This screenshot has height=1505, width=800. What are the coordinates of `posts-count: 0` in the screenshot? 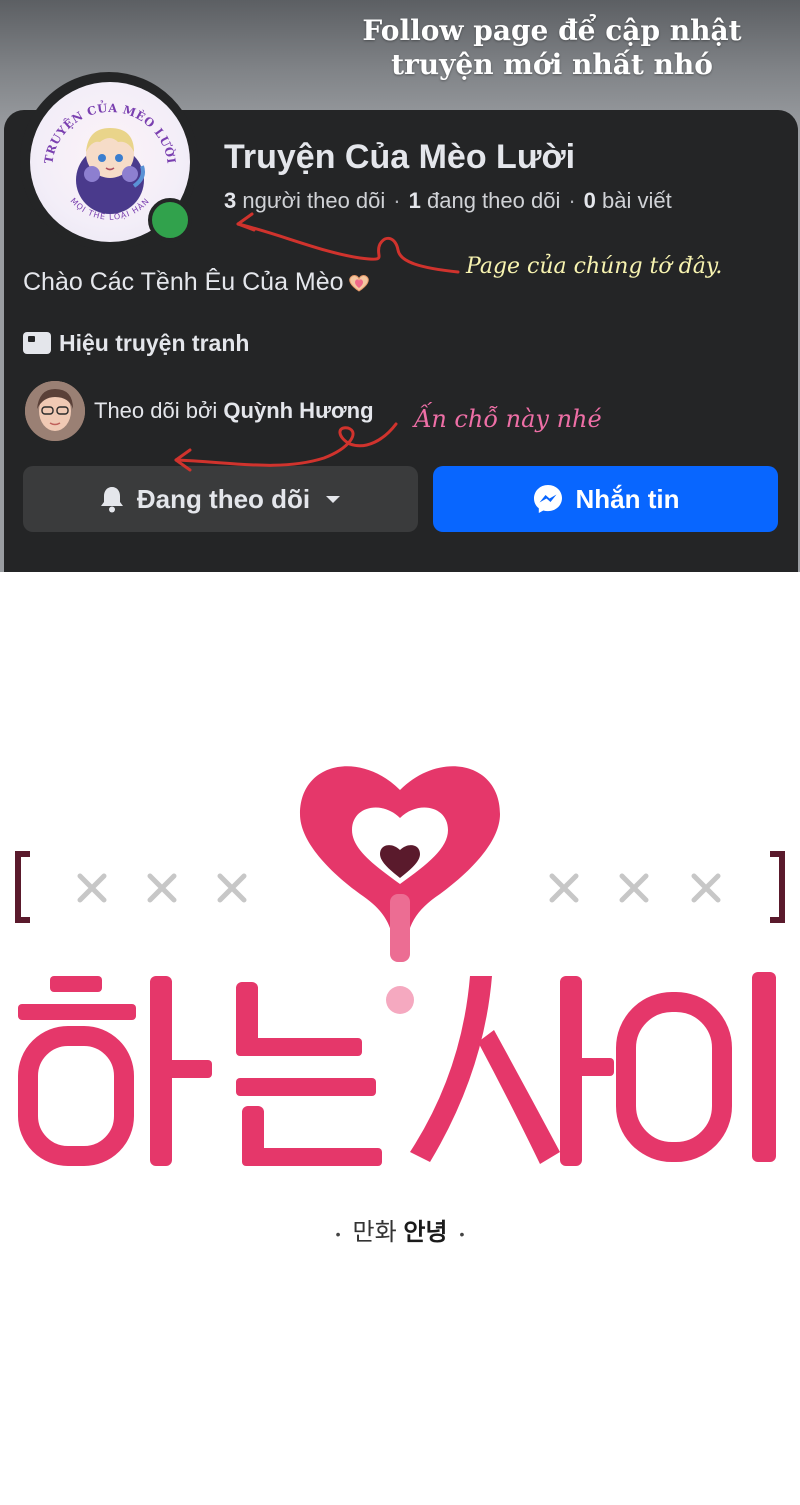 It's located at (589, 200).